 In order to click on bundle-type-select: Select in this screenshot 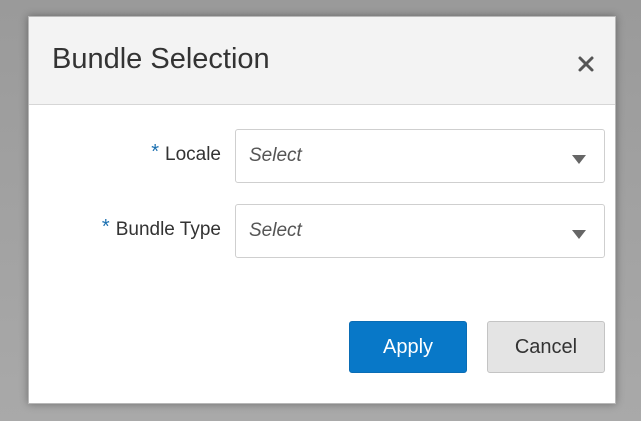, I will do `click(420, 231)`.